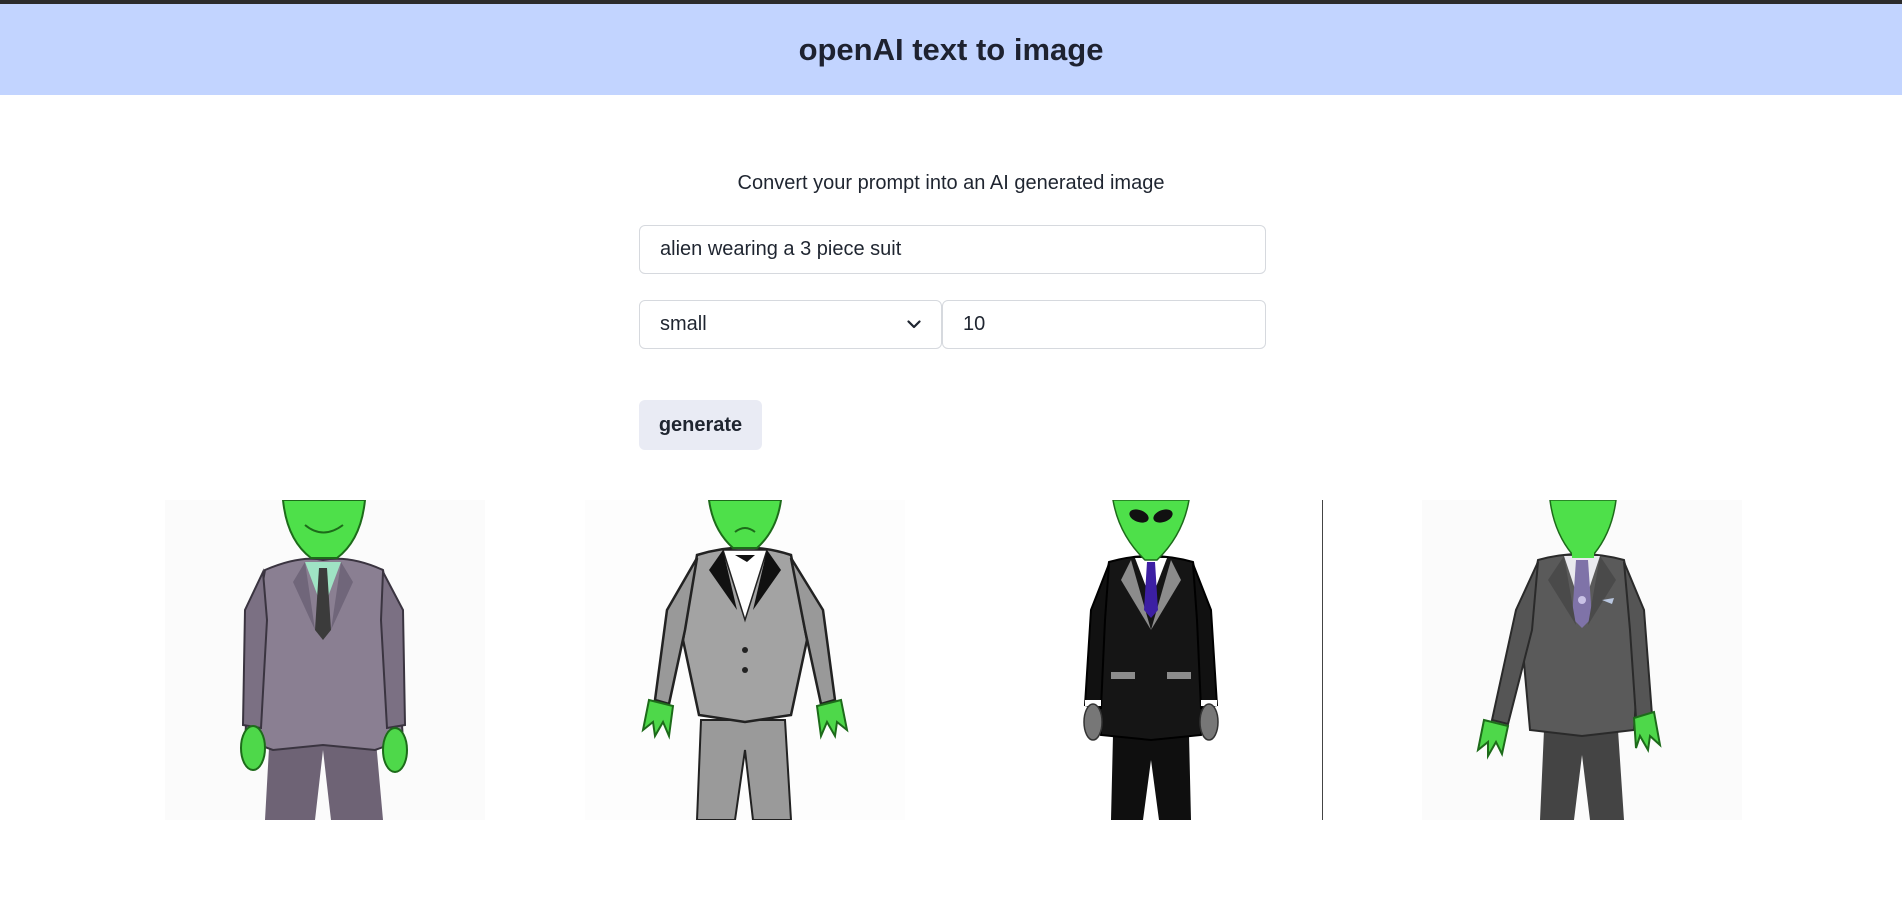 The width and height of the screenshot is (1902, 911). What do you see at coordinates (914, 324) in the screenshot?
I see `chevron-down-icon` at bounding box center [914, 324].